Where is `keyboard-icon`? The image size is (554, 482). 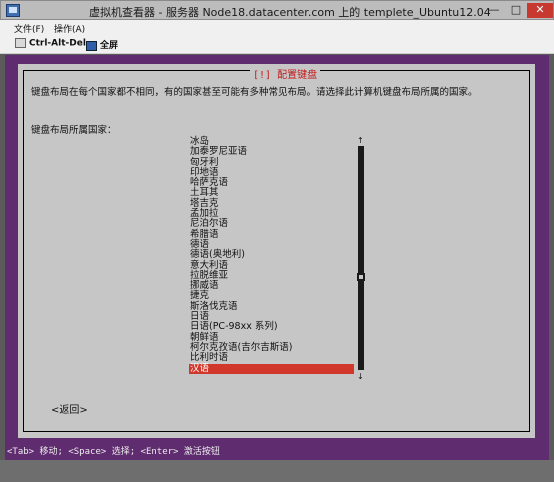 keyboard-icon is located at coordinates (20, 43).